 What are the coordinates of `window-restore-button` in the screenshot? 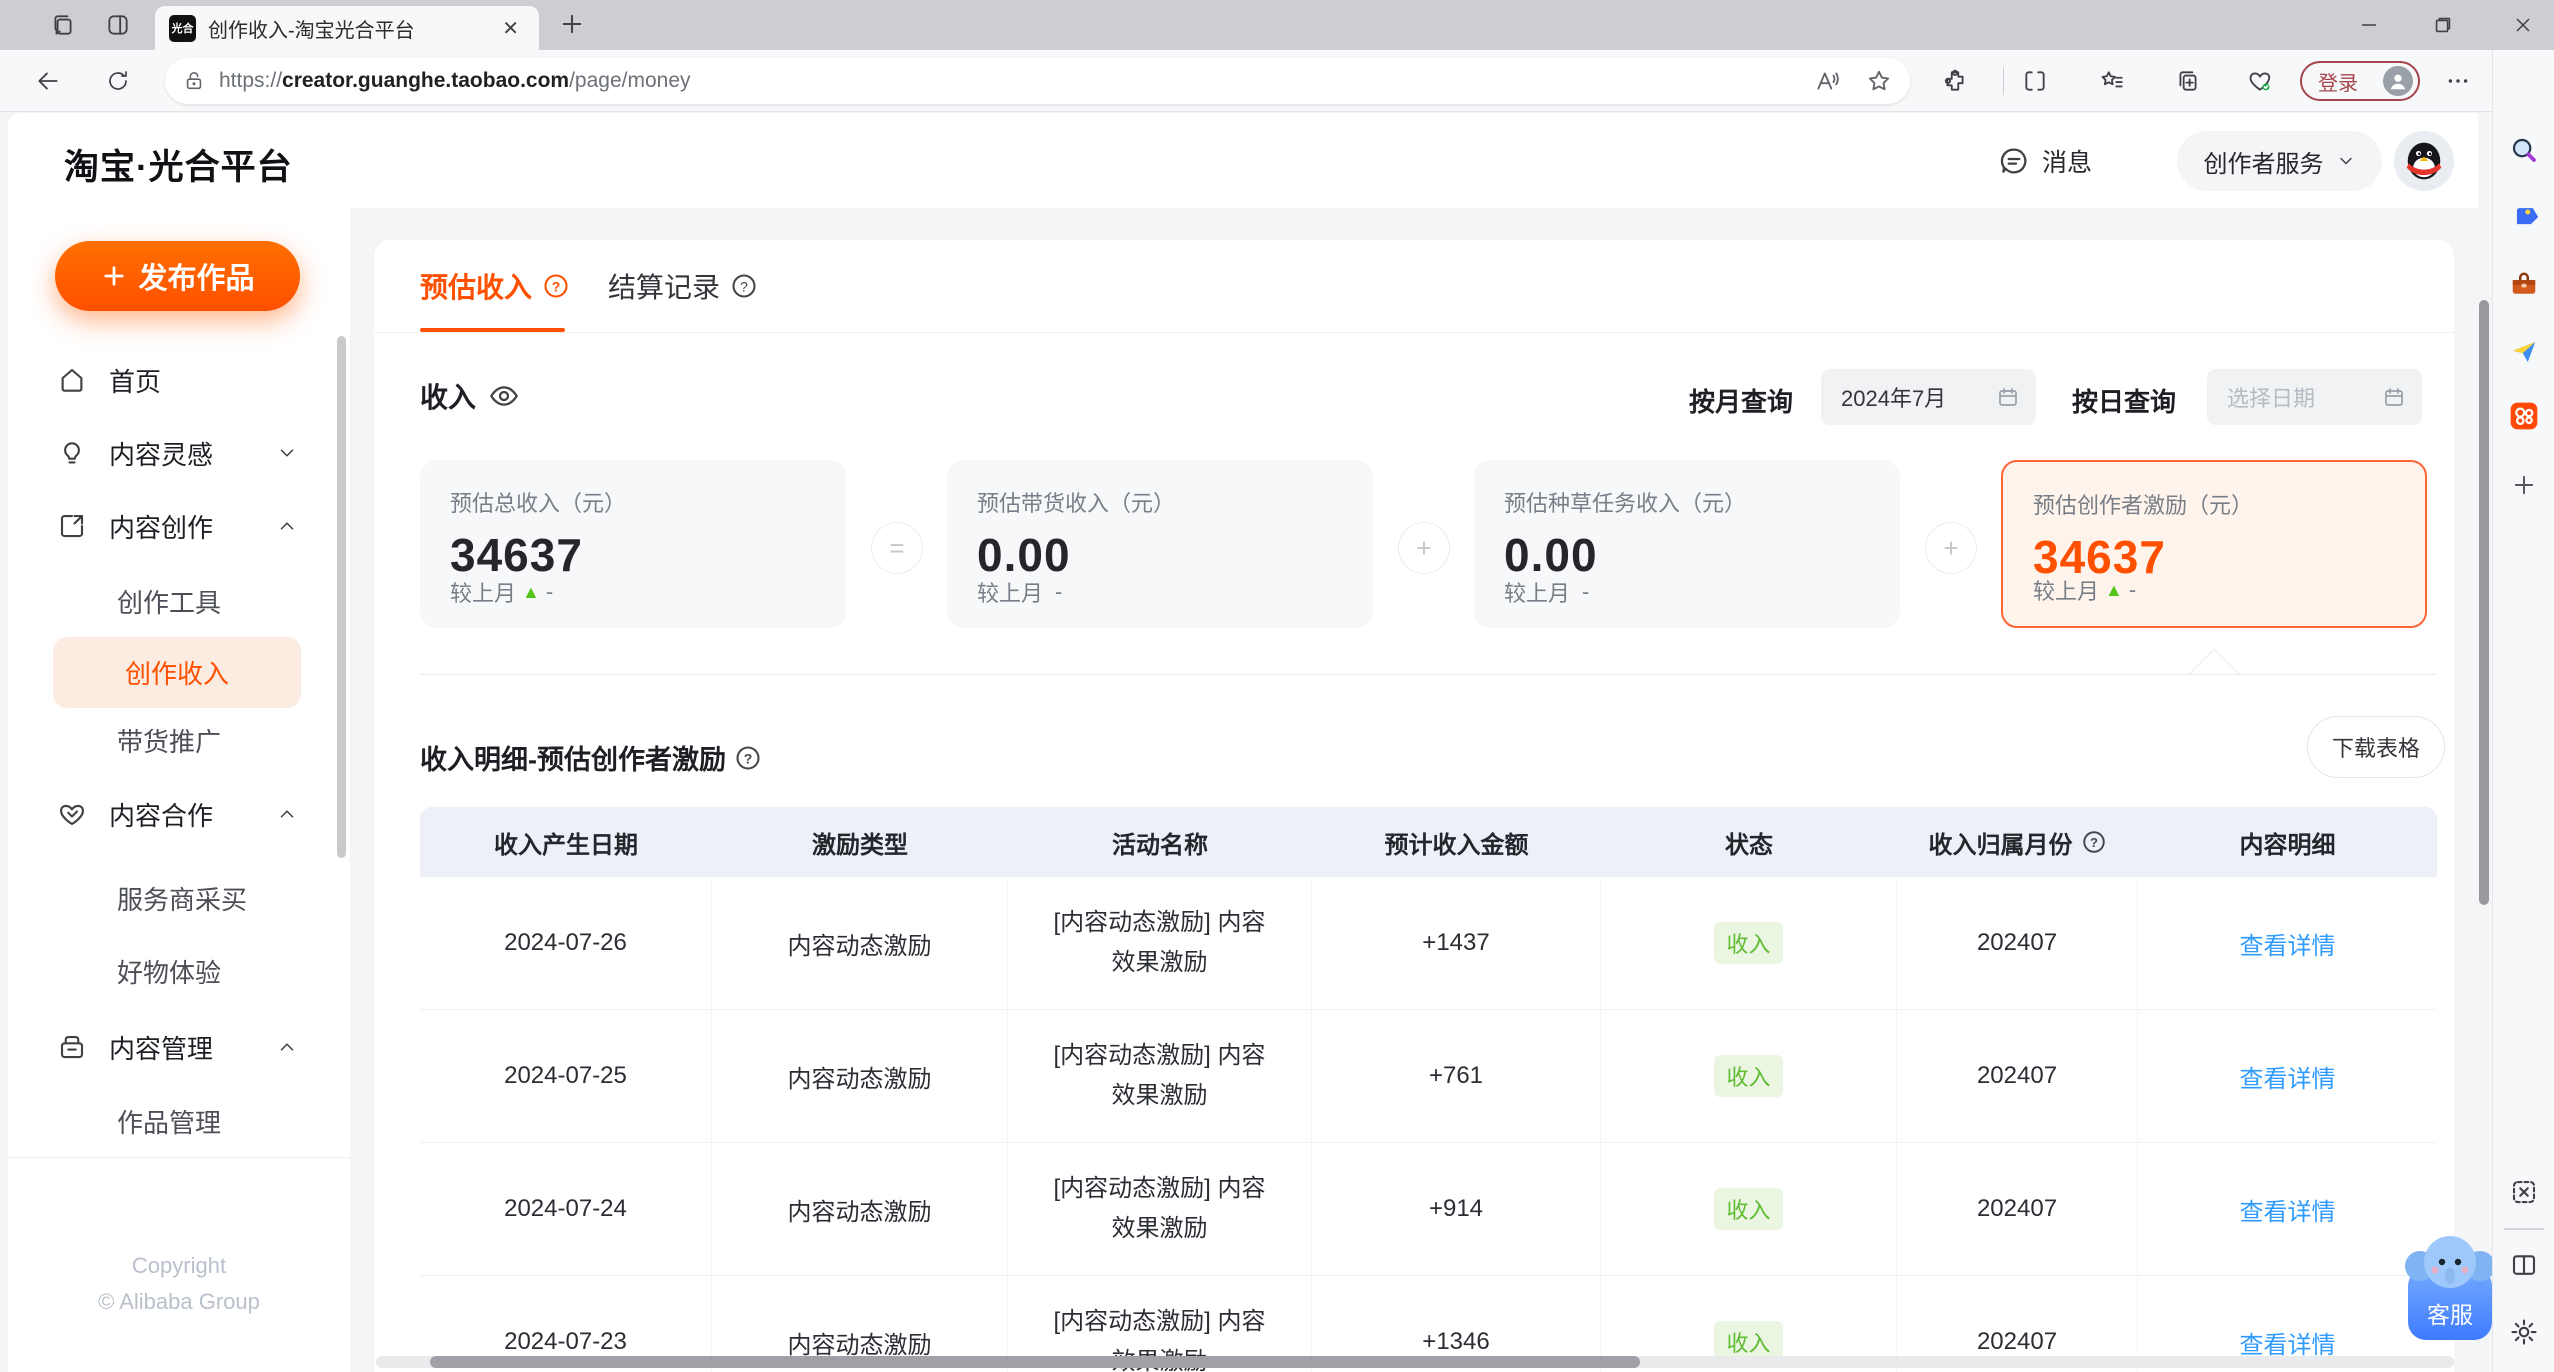 It's located at (2443, 25).